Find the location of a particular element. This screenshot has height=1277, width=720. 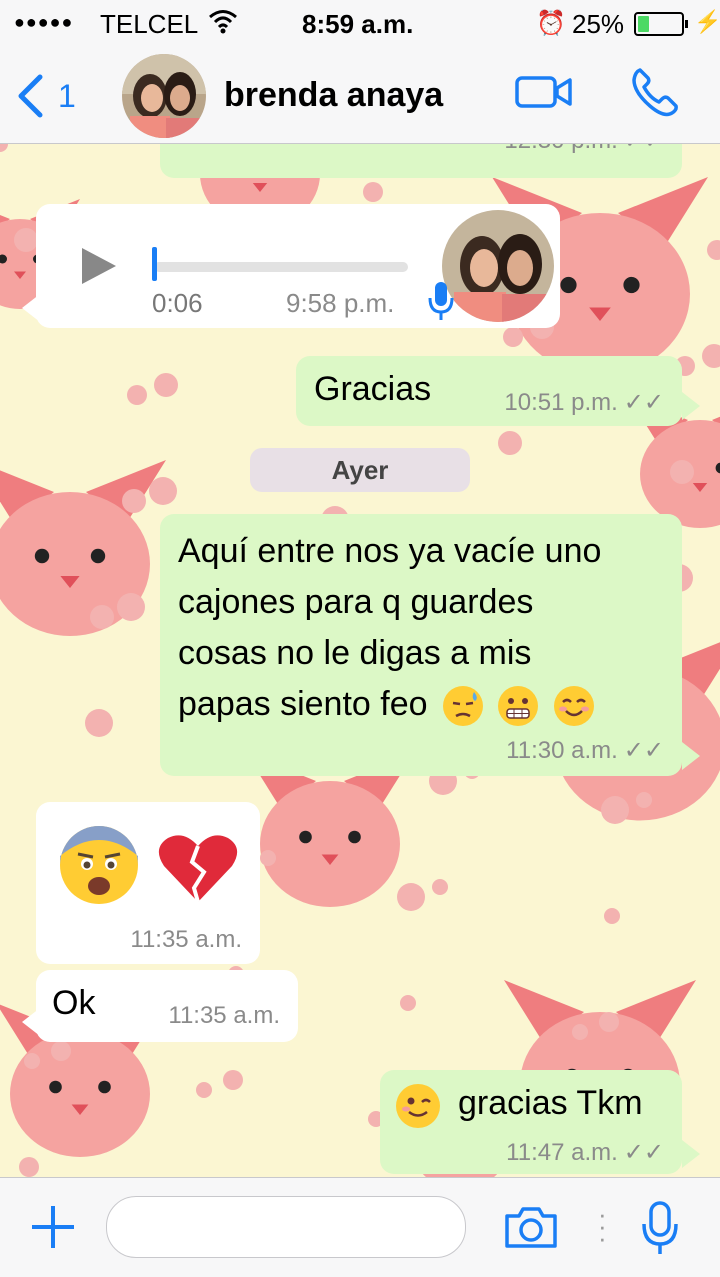

message-bubble-incoming: Ok 11:35 a.m. is located at coordinates (167, 1006).